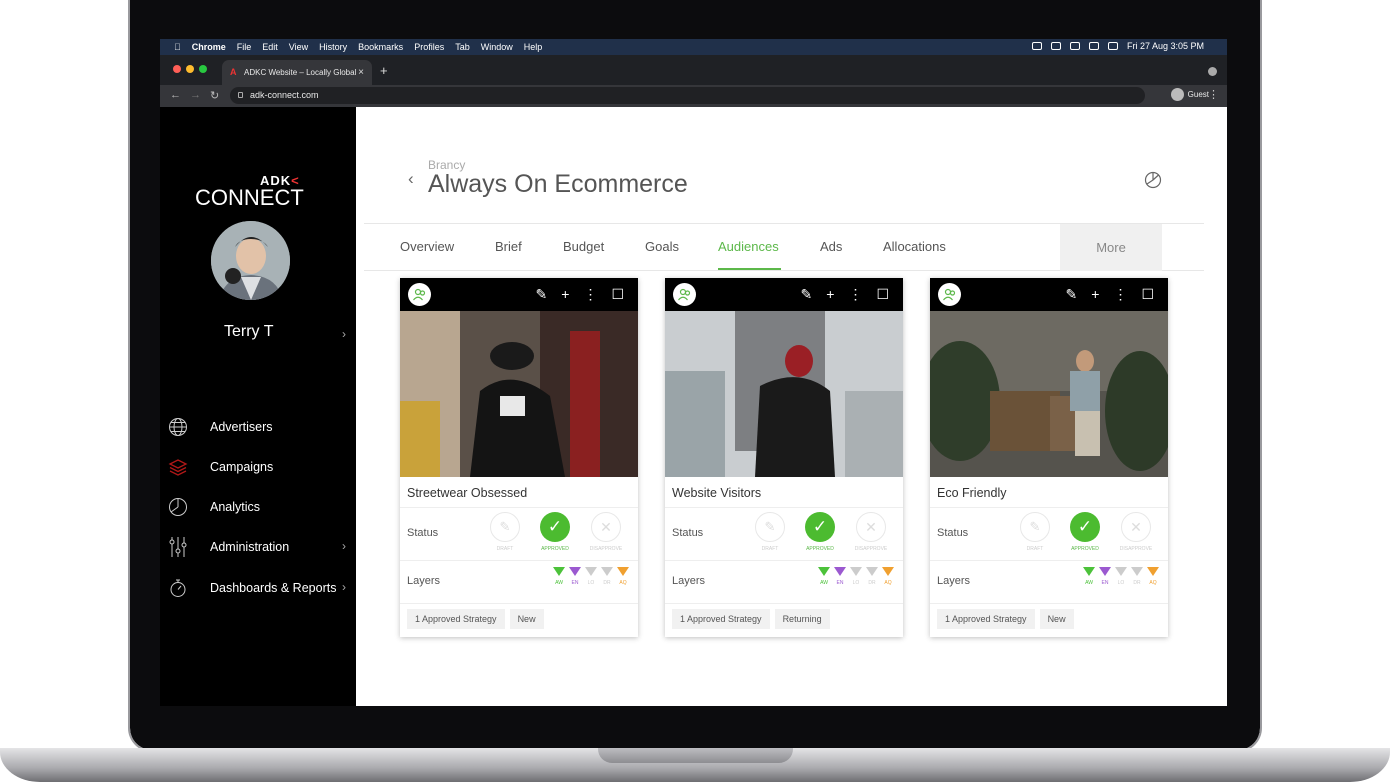 This screenshot has height=782, width=1390. Describe the element at coordinates (298, 47) in the screenshot. I see `menu-item-view: View` at that location.